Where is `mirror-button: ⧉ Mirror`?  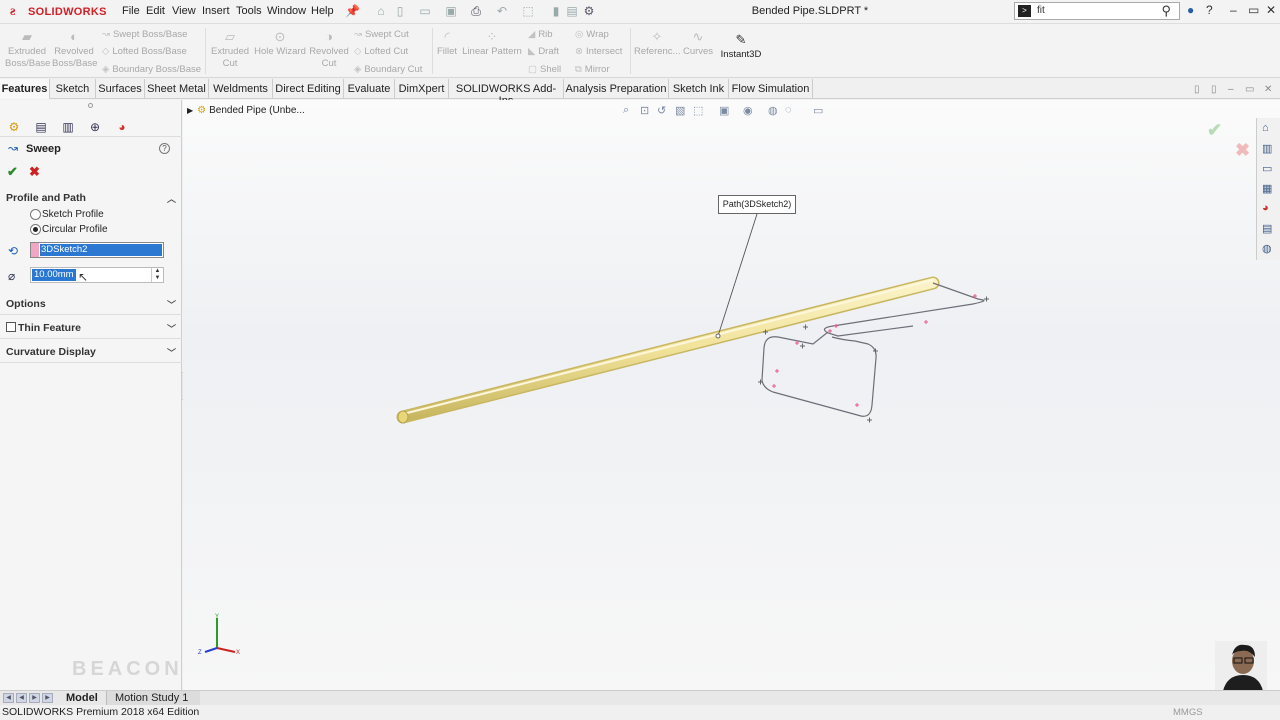 mirror-button: ⧉ Mirror is located at coordinates (592, 69).